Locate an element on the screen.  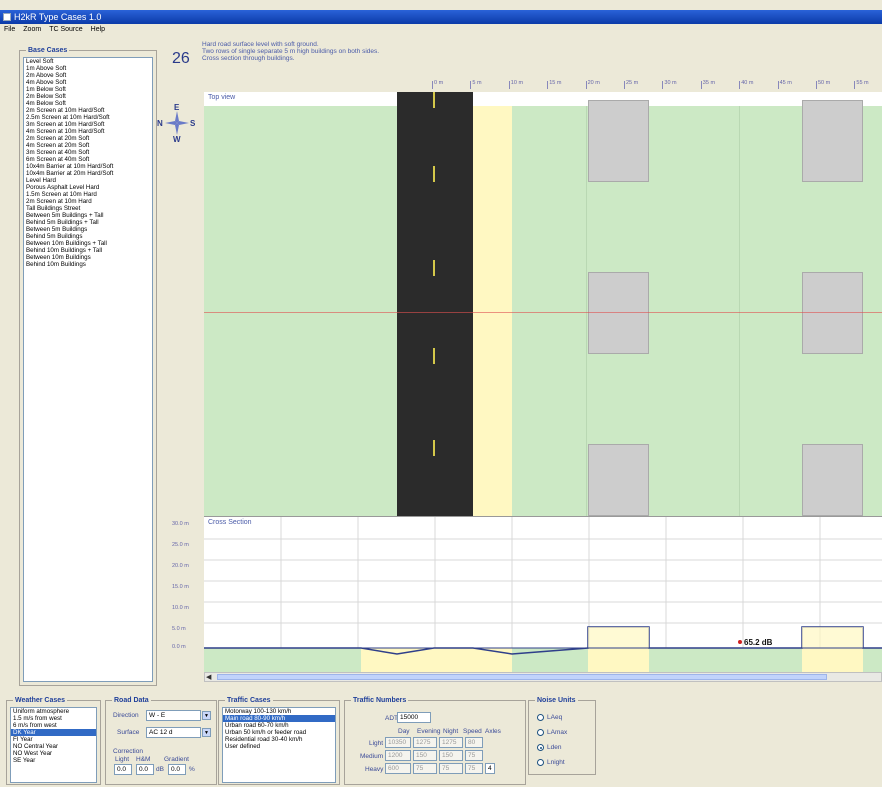
list-item: 10x4m Barrier at 20m Hard/Soft is located at coordinates (88, 173).